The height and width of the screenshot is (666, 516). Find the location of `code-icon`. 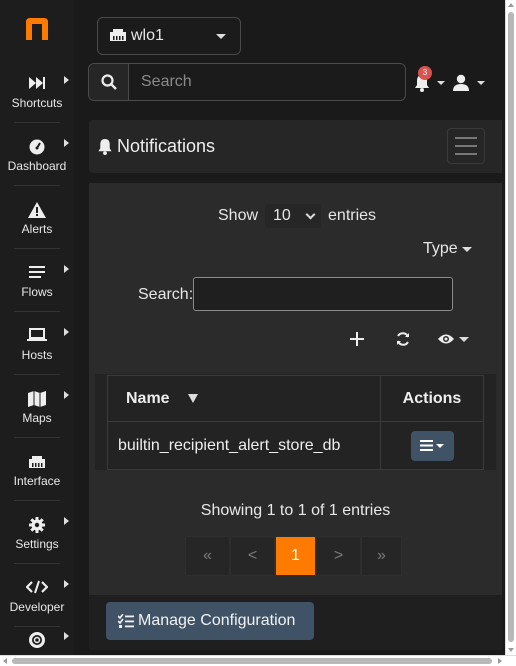

code-icon is located at coordinates (37, 589).